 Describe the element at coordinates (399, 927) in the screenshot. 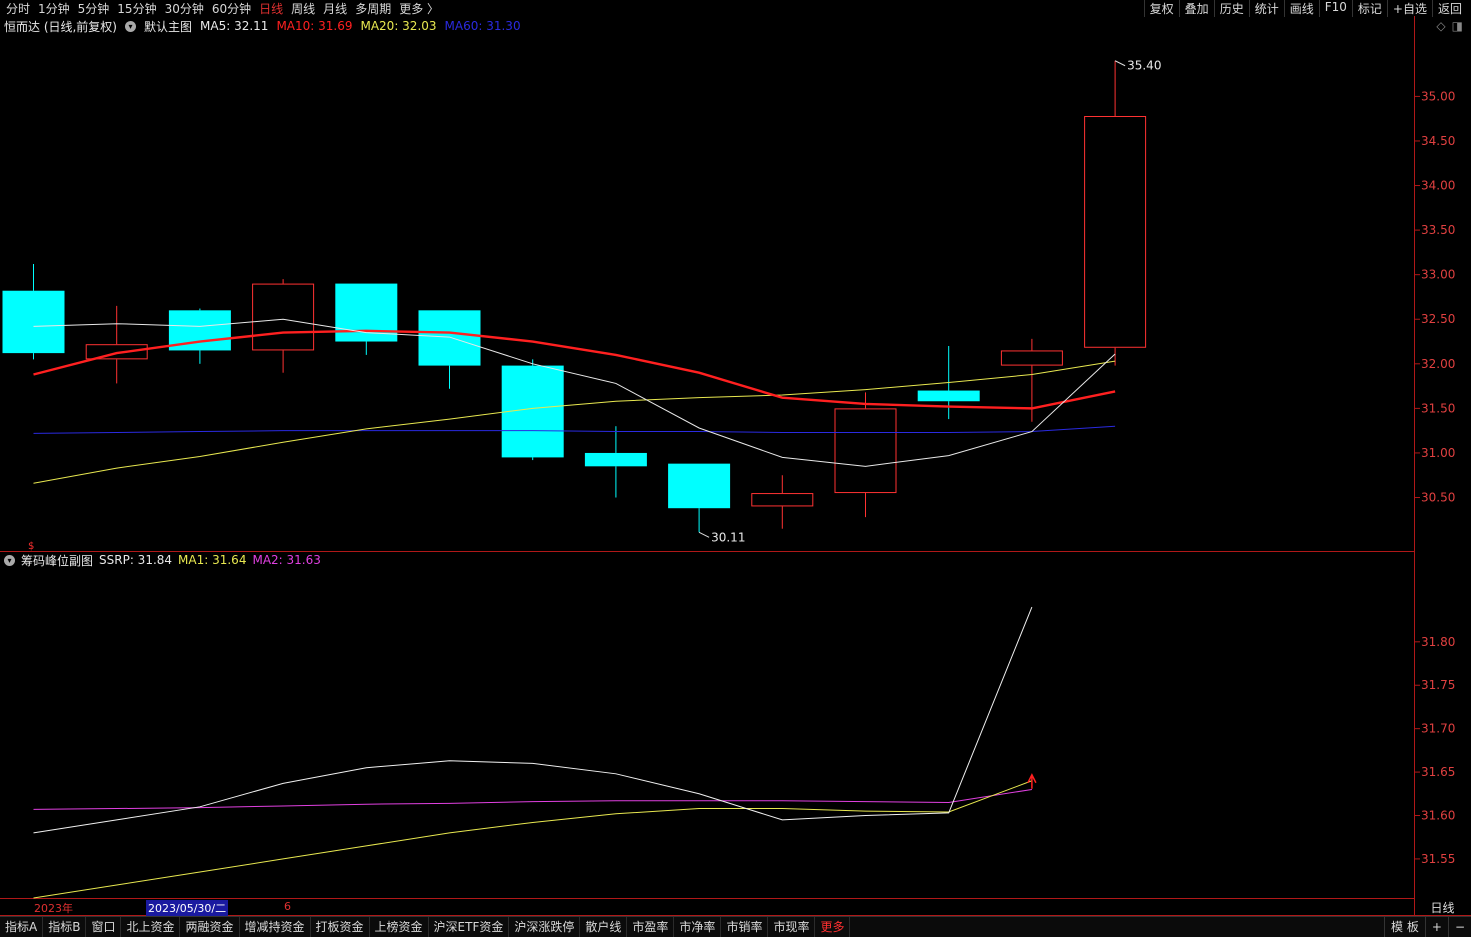

I see `indicator-tab: 上榜资金` at that location.